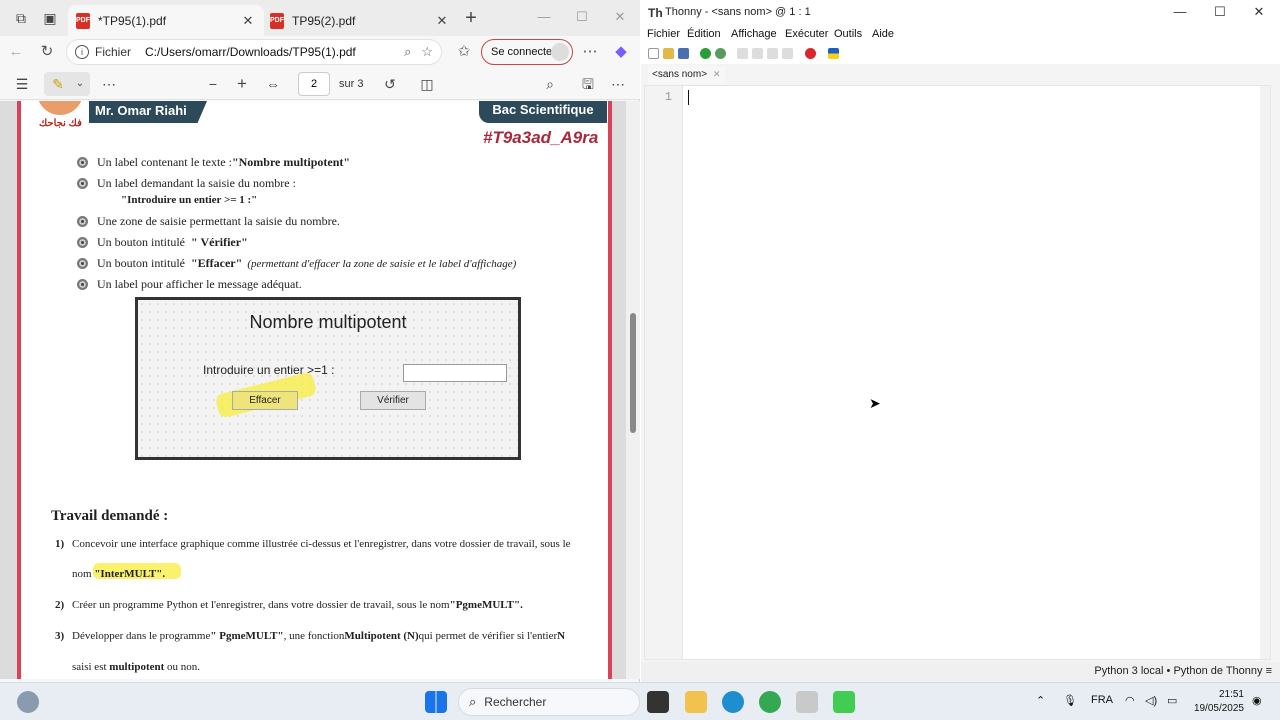 This screenshot has height=720, width=1280. Describe the element at coordinates (720, 53) in the screenshot. I see `debug-icon` at that location.